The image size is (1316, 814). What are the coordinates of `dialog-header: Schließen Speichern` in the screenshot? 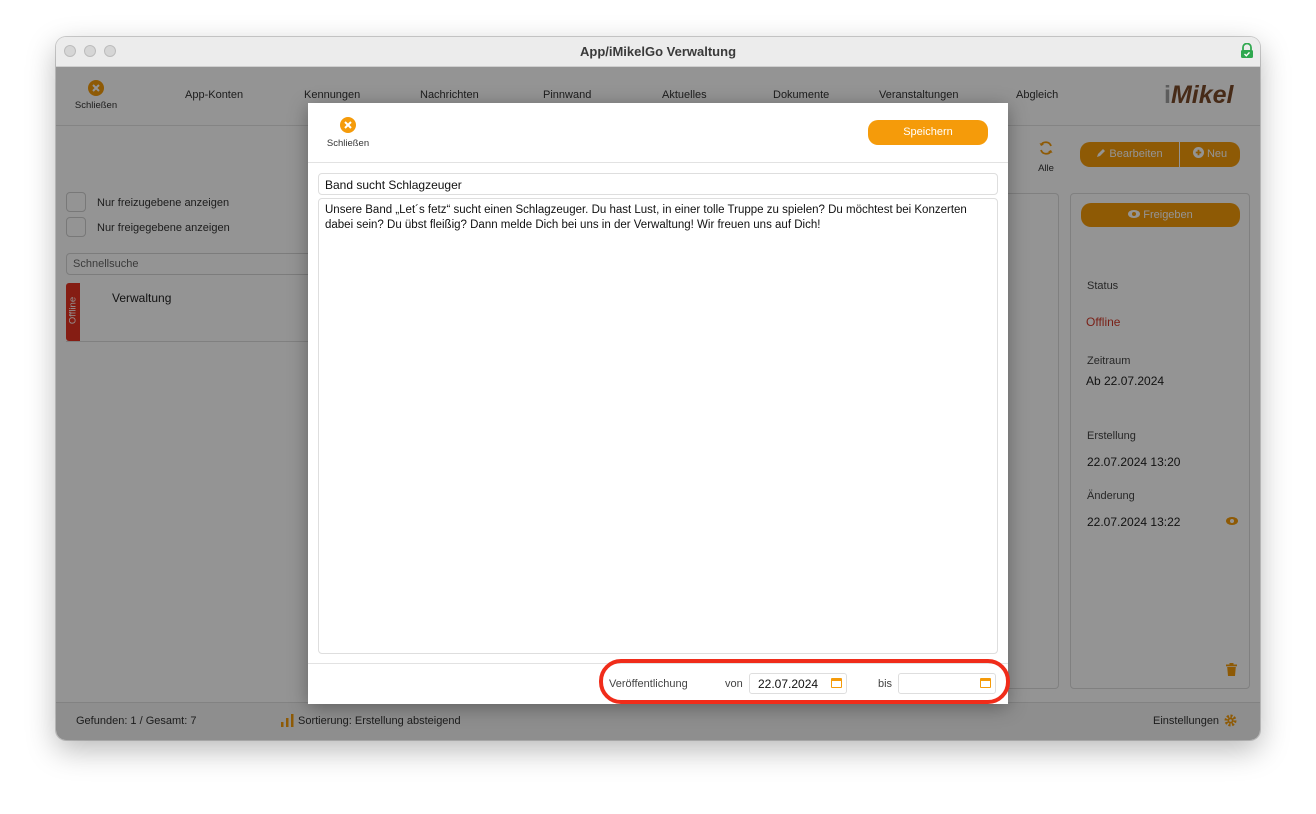 It's located at (658, 133).